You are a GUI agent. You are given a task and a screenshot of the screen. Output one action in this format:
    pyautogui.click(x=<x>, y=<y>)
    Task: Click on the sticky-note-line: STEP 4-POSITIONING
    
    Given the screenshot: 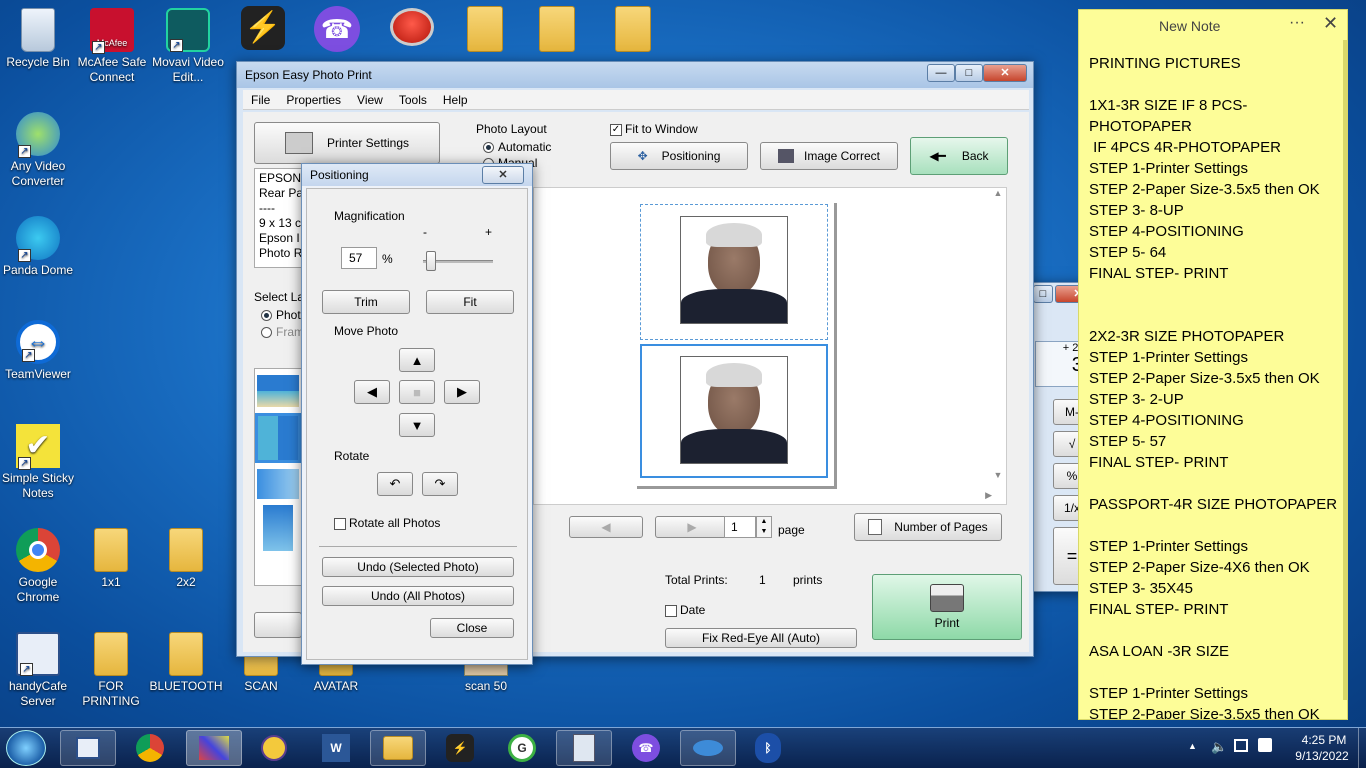 What is the action you would take?
    pyautogui.click(x=1166, y=231)
    